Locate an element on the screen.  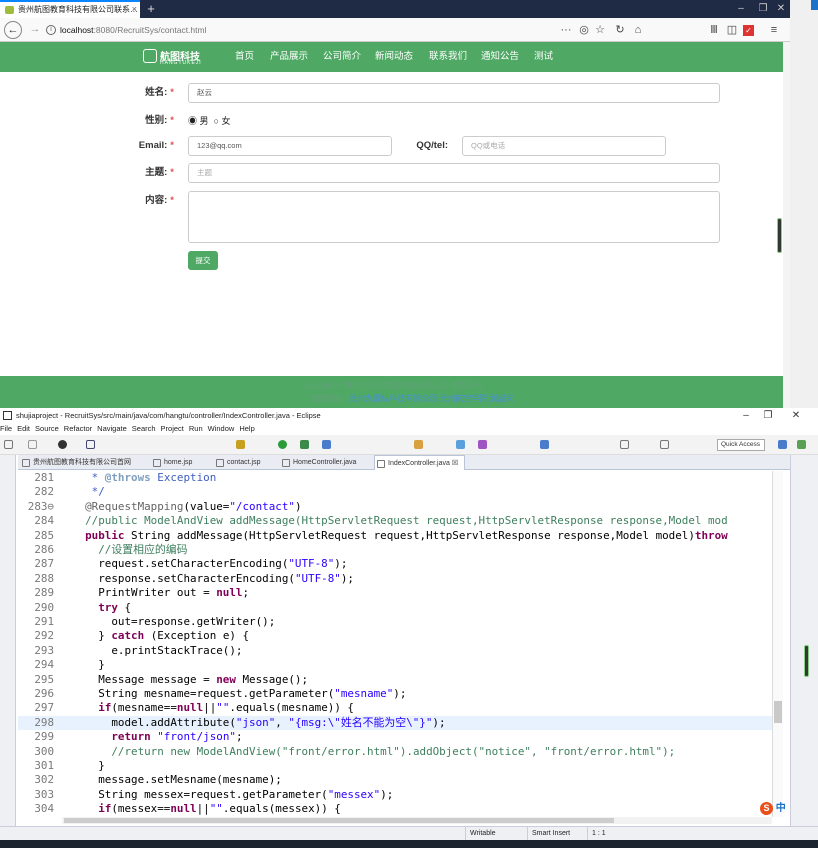
code-text: Message message = new Message(); is located at coordinates (190, 680).